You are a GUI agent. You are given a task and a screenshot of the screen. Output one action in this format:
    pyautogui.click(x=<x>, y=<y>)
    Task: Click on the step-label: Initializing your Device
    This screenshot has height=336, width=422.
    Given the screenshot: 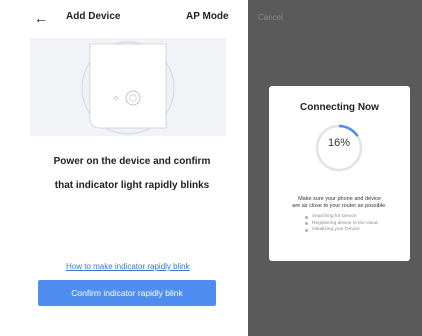 What is the action you would take?
    pyautogui.click(x=336, y=229)
    